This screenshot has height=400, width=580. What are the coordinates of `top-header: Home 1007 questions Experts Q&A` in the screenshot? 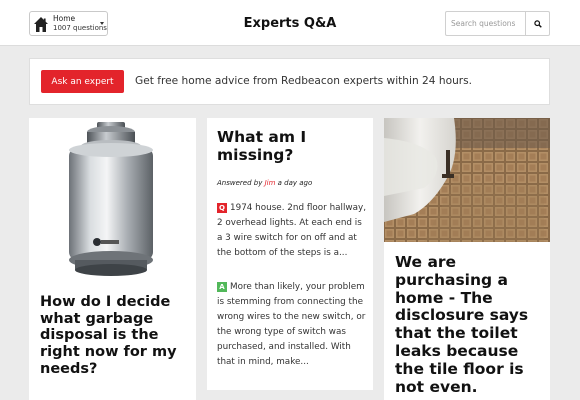 It's located at (290, 23).